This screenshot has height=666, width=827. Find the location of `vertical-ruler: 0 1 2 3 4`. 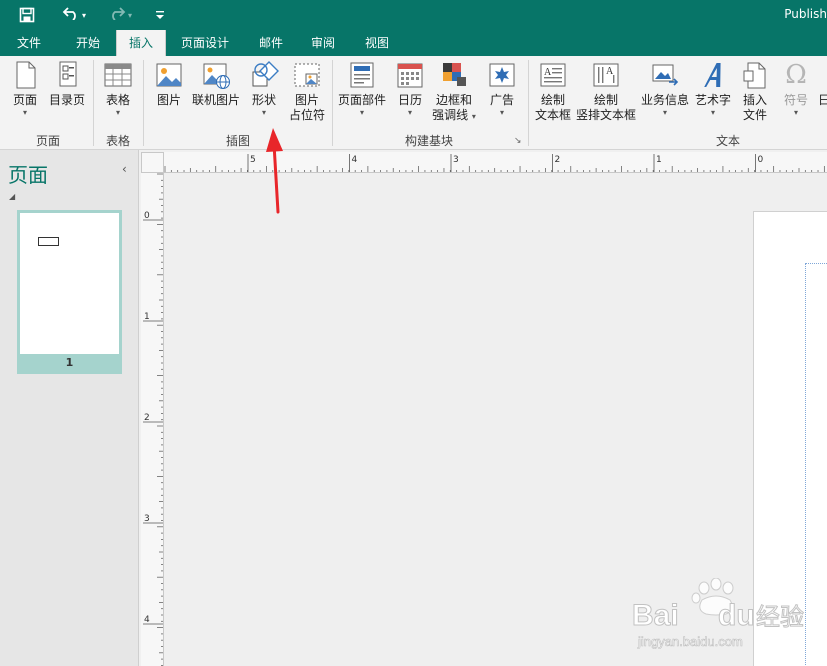

vertical-ruler: 0 1 2 3 4 is located at coordinates (152, 419).